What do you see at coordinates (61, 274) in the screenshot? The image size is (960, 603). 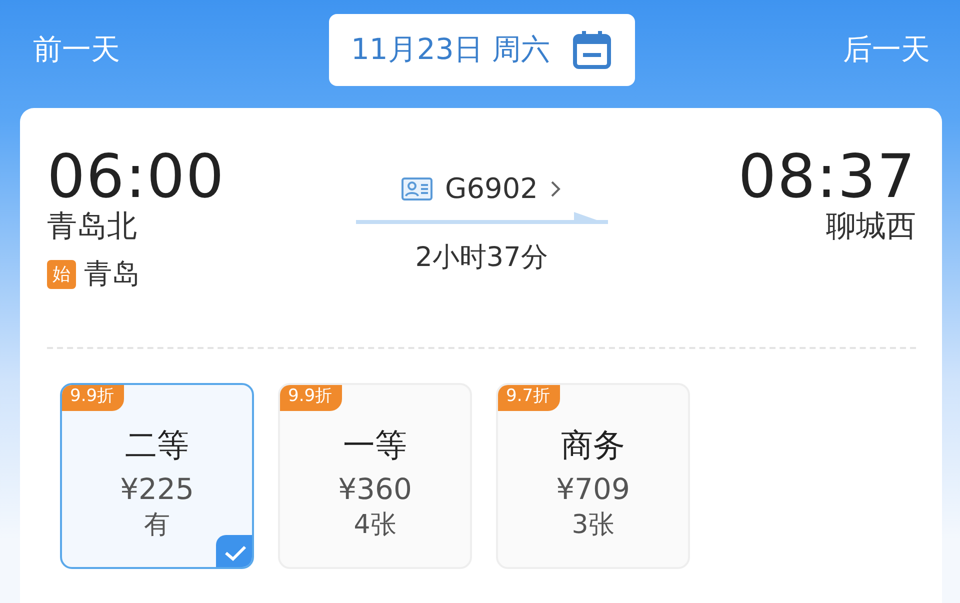 I see `origin-badge: 始` at bounding box center [61, 274].